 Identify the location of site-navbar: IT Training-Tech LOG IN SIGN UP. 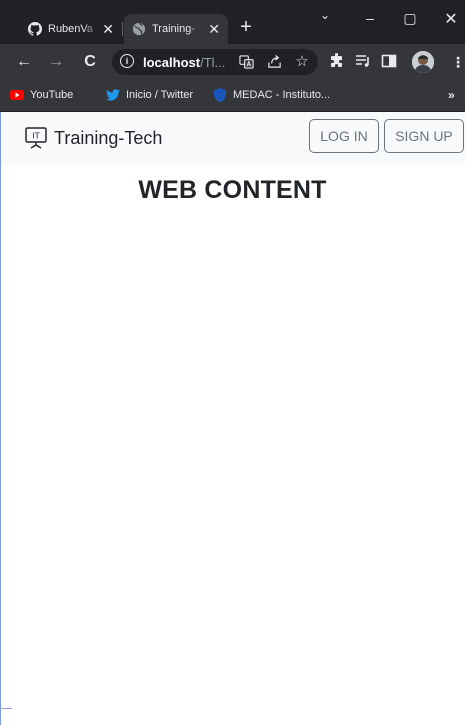
(232, 138).